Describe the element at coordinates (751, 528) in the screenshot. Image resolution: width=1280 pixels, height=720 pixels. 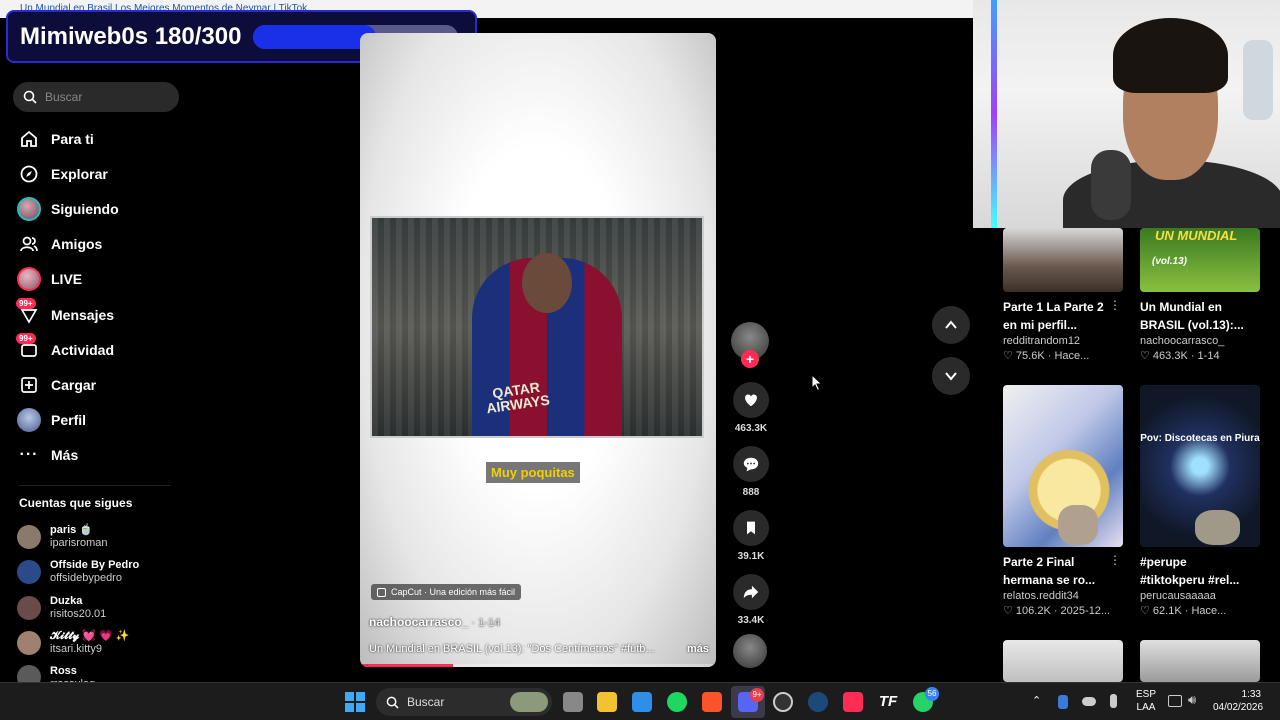
I see `bookmark-icon` at that location.